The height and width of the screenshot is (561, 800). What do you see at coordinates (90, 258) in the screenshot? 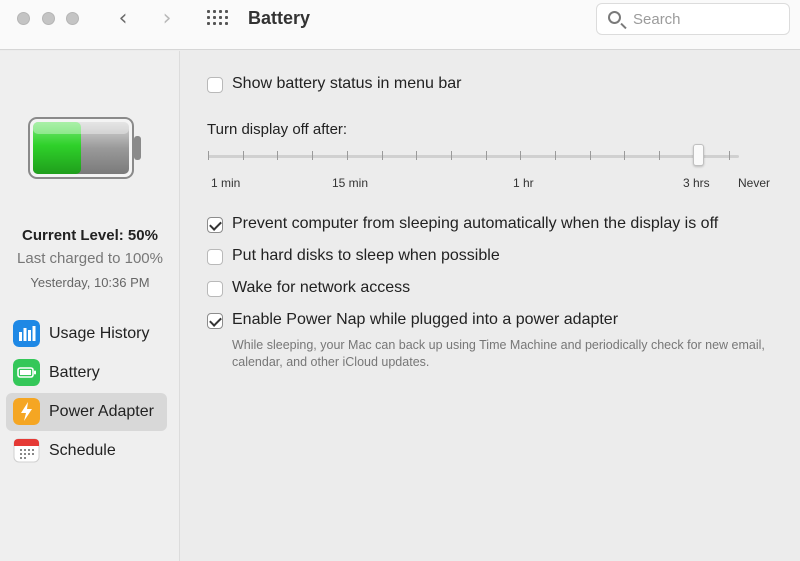
I see `last-charged: Last charged to 100%` at bounding box center [90, 258].